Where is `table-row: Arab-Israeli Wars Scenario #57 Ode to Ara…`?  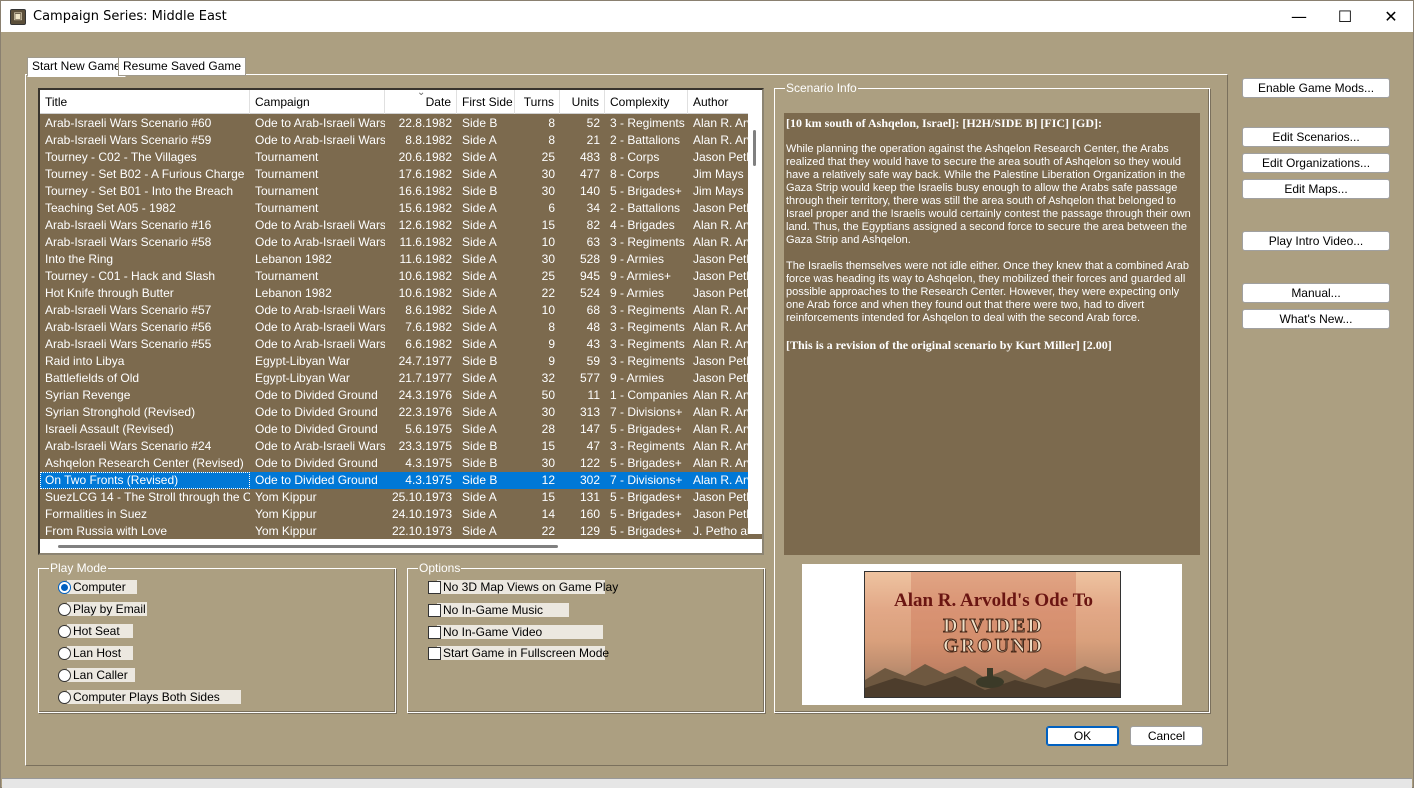 table-row: Arab-Israeli Wars Scenario #57 Ode to Ara… is located at coordinates (394, 310).